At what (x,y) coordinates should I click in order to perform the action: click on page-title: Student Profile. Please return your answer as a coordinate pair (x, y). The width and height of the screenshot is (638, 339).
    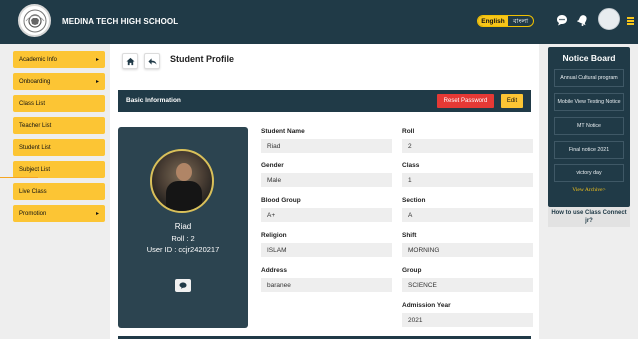
    Looking at the image, I should click on (202, 59).